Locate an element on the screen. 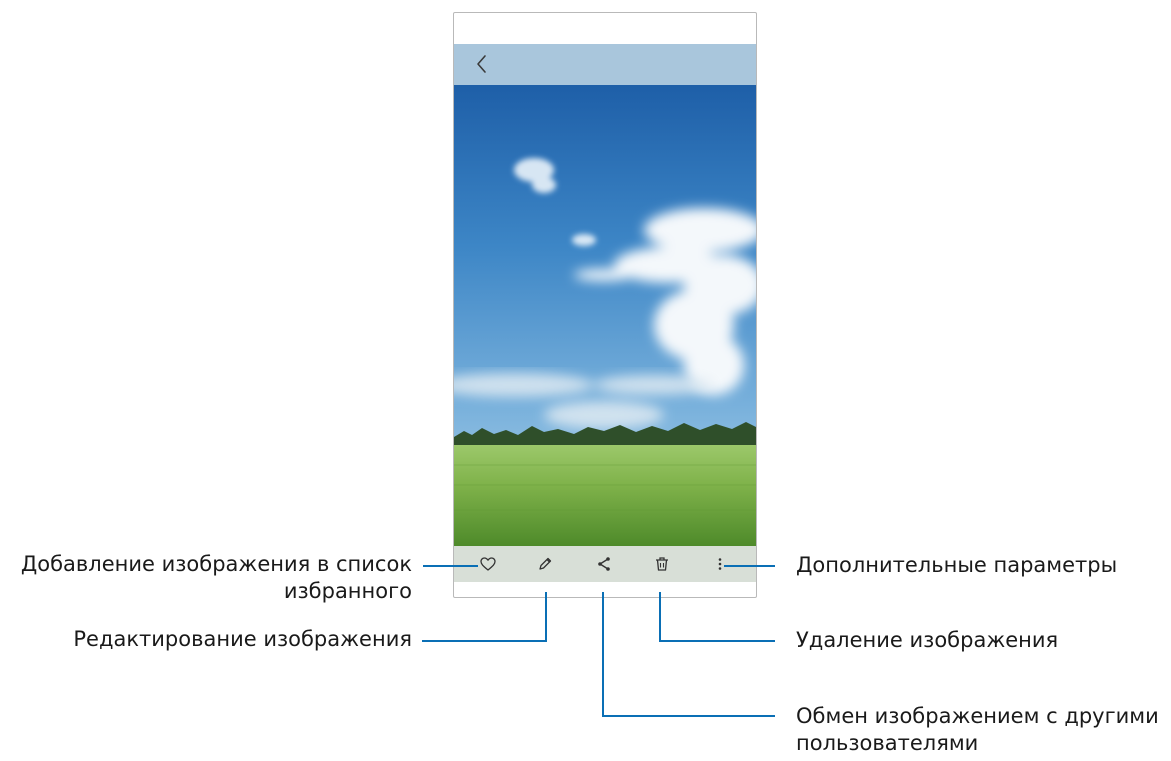 The height and width of the screenshot is (761, 1171). trash-icon is located at coordinates (662, 564).